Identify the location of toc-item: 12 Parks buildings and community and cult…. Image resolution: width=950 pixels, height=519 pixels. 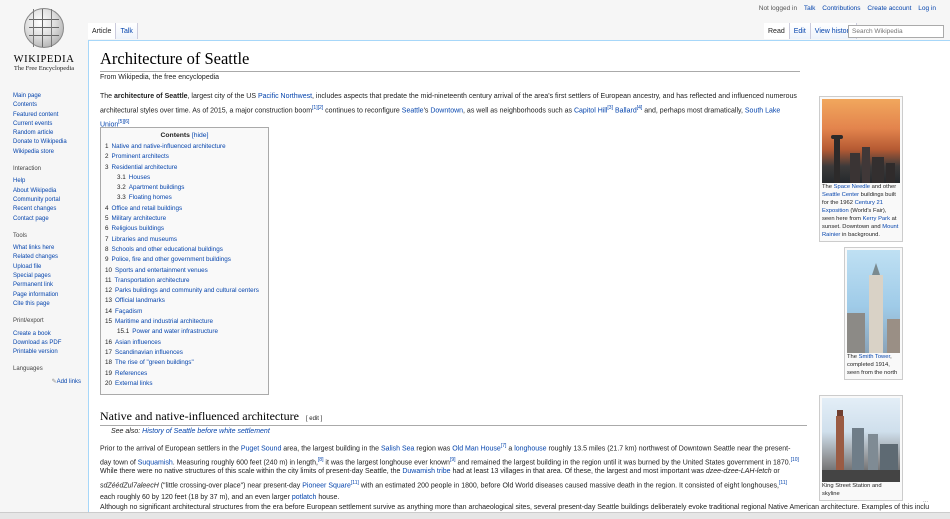
(184, 291).